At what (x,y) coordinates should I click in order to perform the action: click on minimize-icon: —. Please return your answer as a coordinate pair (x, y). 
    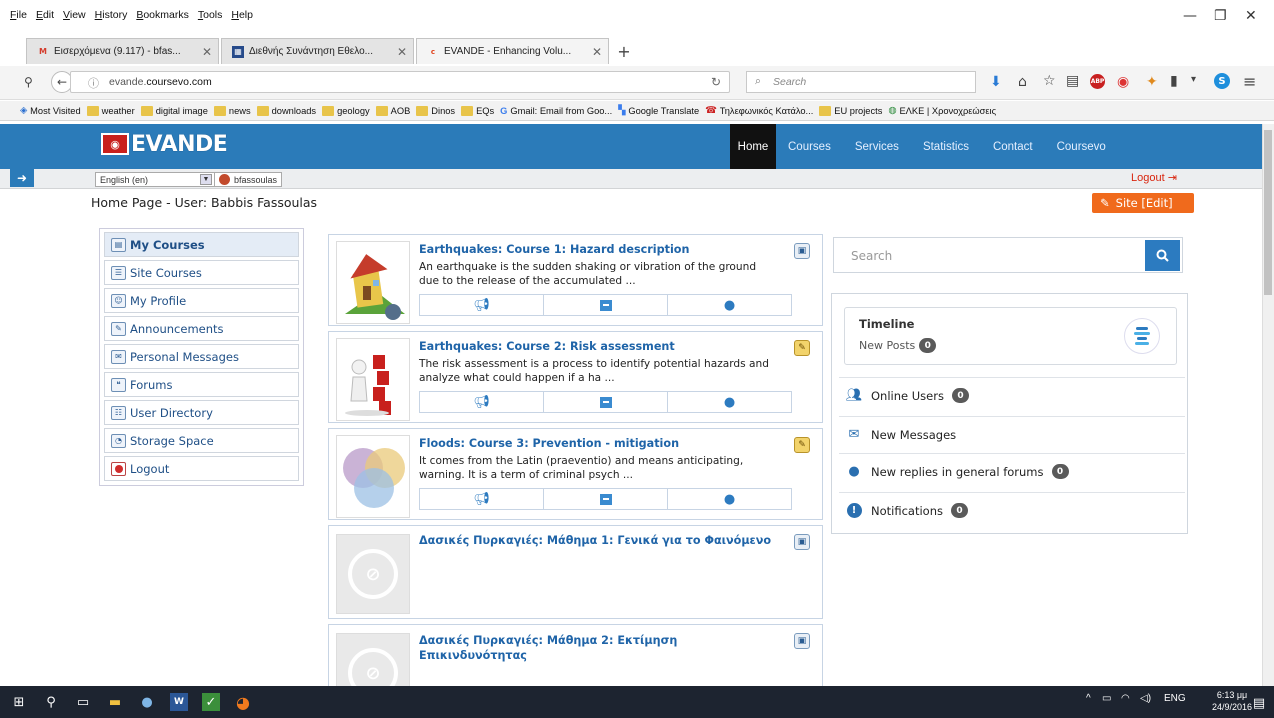
    Looking at the image, I should click on (1190, 16).